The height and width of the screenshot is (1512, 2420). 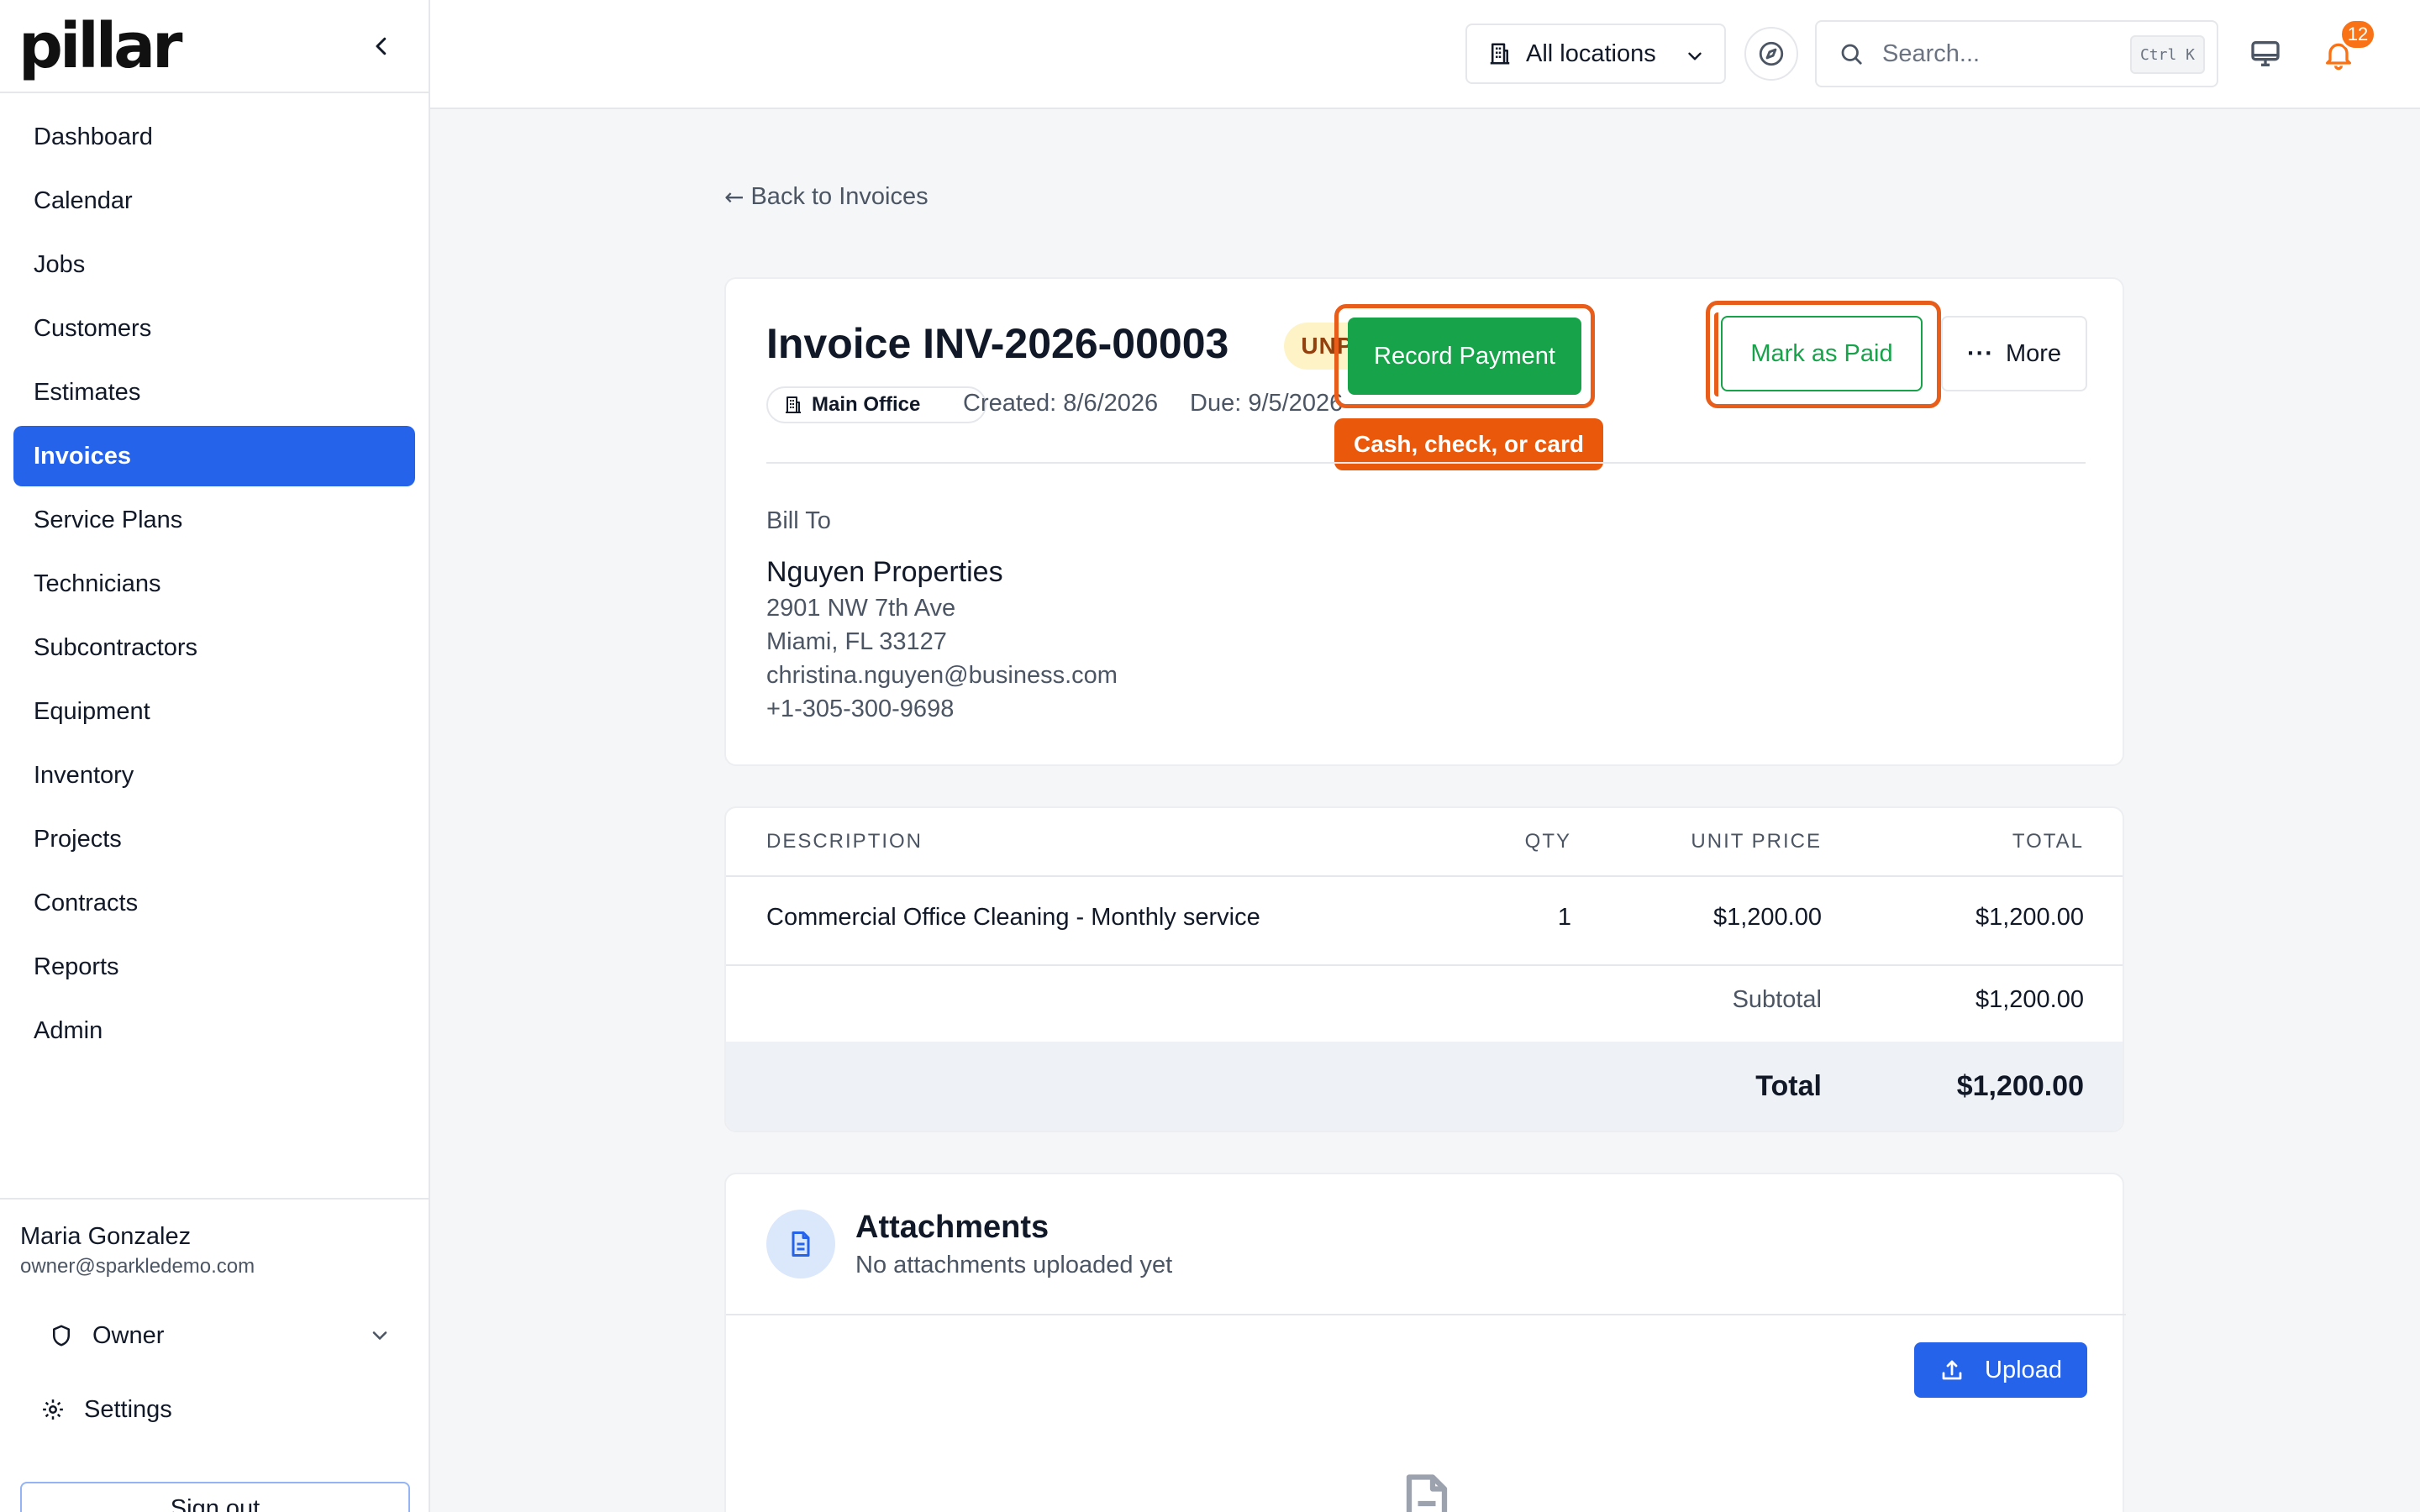 What do you see at coordinates (2030, 917) in the screenshot?
I see `item-total: $1,200.00` at bounding box center [2030, 917].